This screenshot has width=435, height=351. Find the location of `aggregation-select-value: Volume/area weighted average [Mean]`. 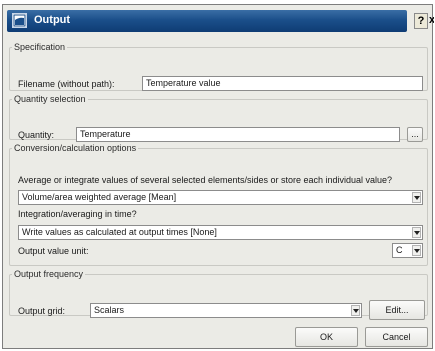

aggregation-select-value: Volume/area weighted average [Mean] is located at coordinates (99, 197).